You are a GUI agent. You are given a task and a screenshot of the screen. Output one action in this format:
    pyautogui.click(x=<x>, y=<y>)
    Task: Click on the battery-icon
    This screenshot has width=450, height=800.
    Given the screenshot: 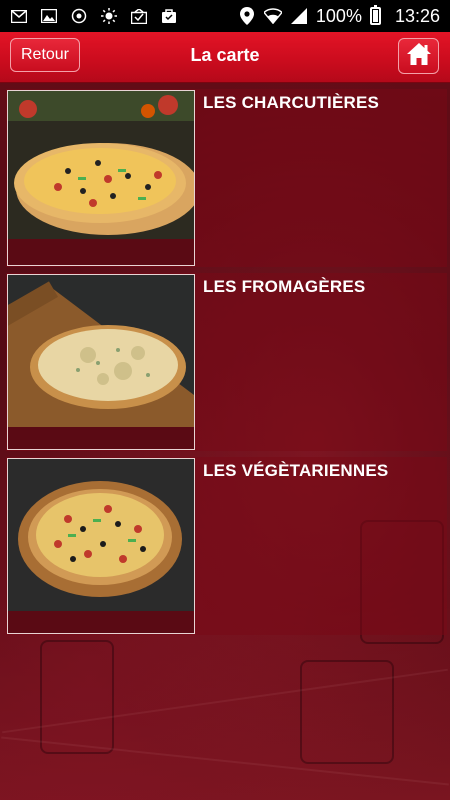 What is the action you would take?
    pyautogui.click(x=375, y=15)
    